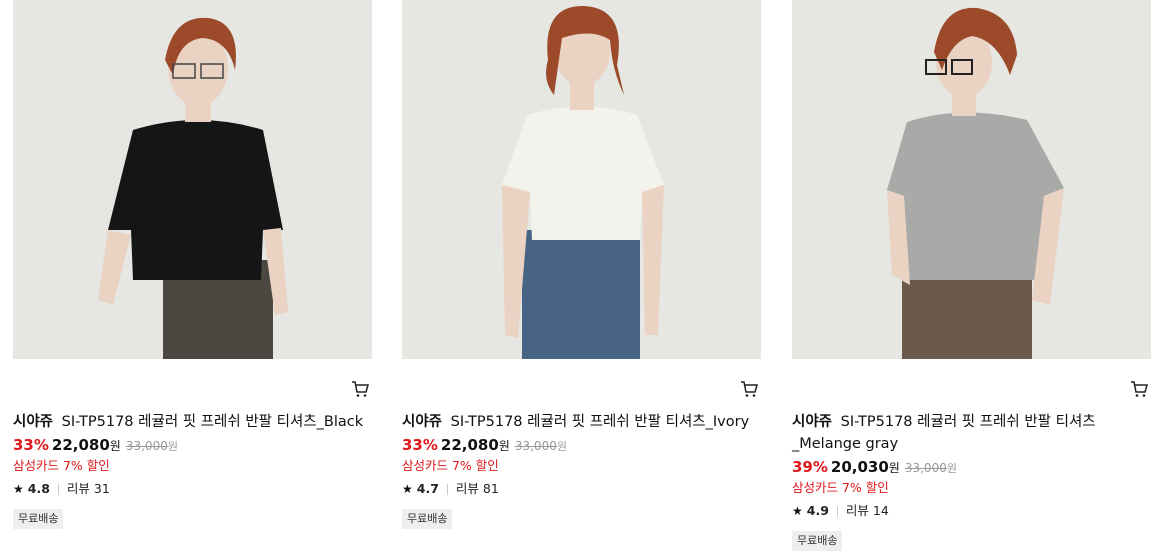 This screenshot has width=1163, height=555. Describe the element at coordinates (88, 488) in the screenshot. I see `review-count: 리뷰 31` at that location.